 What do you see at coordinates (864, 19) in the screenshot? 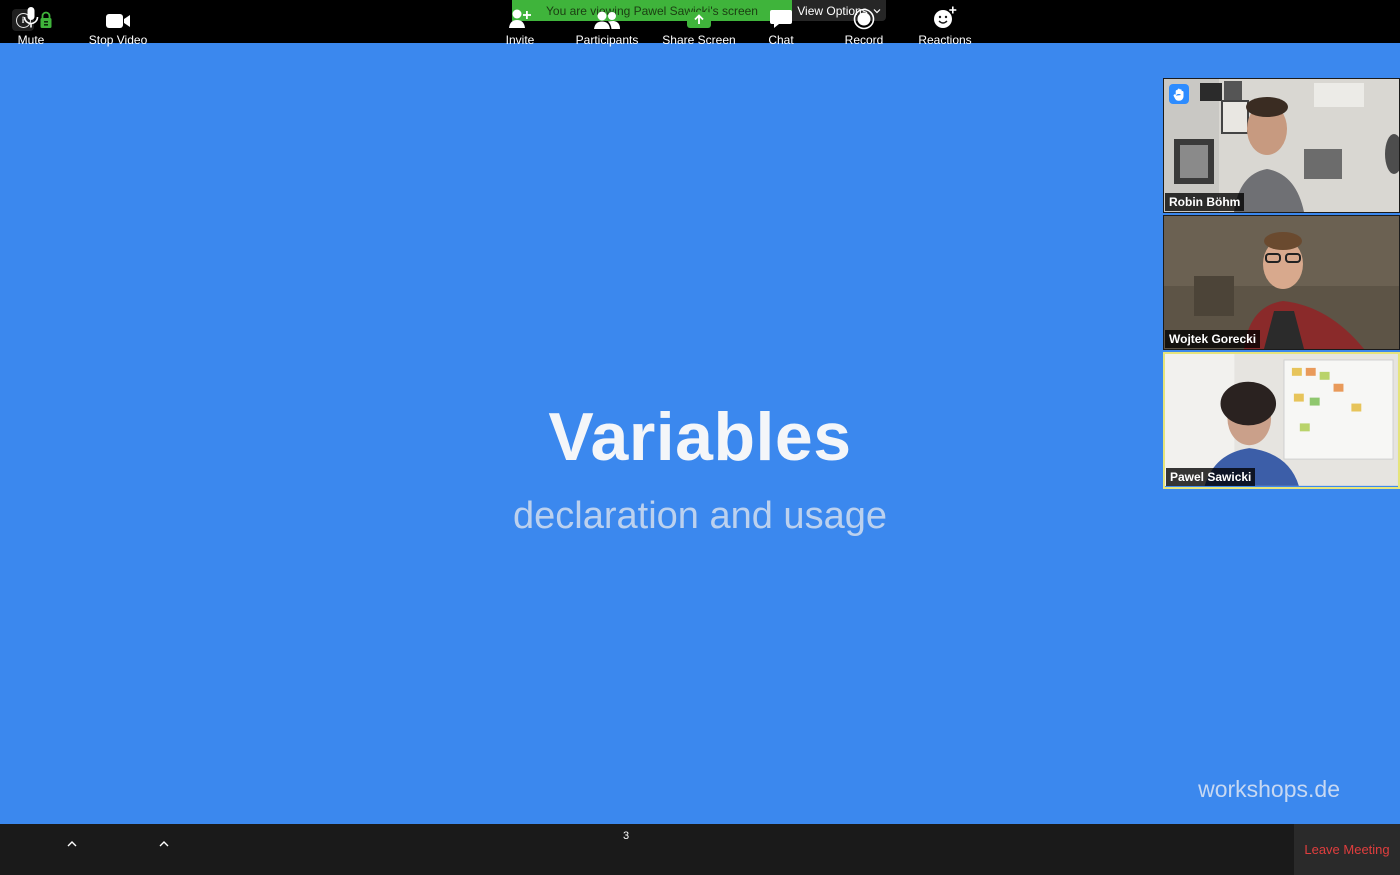
I see `record-icon` at bounding box center [864, 19].